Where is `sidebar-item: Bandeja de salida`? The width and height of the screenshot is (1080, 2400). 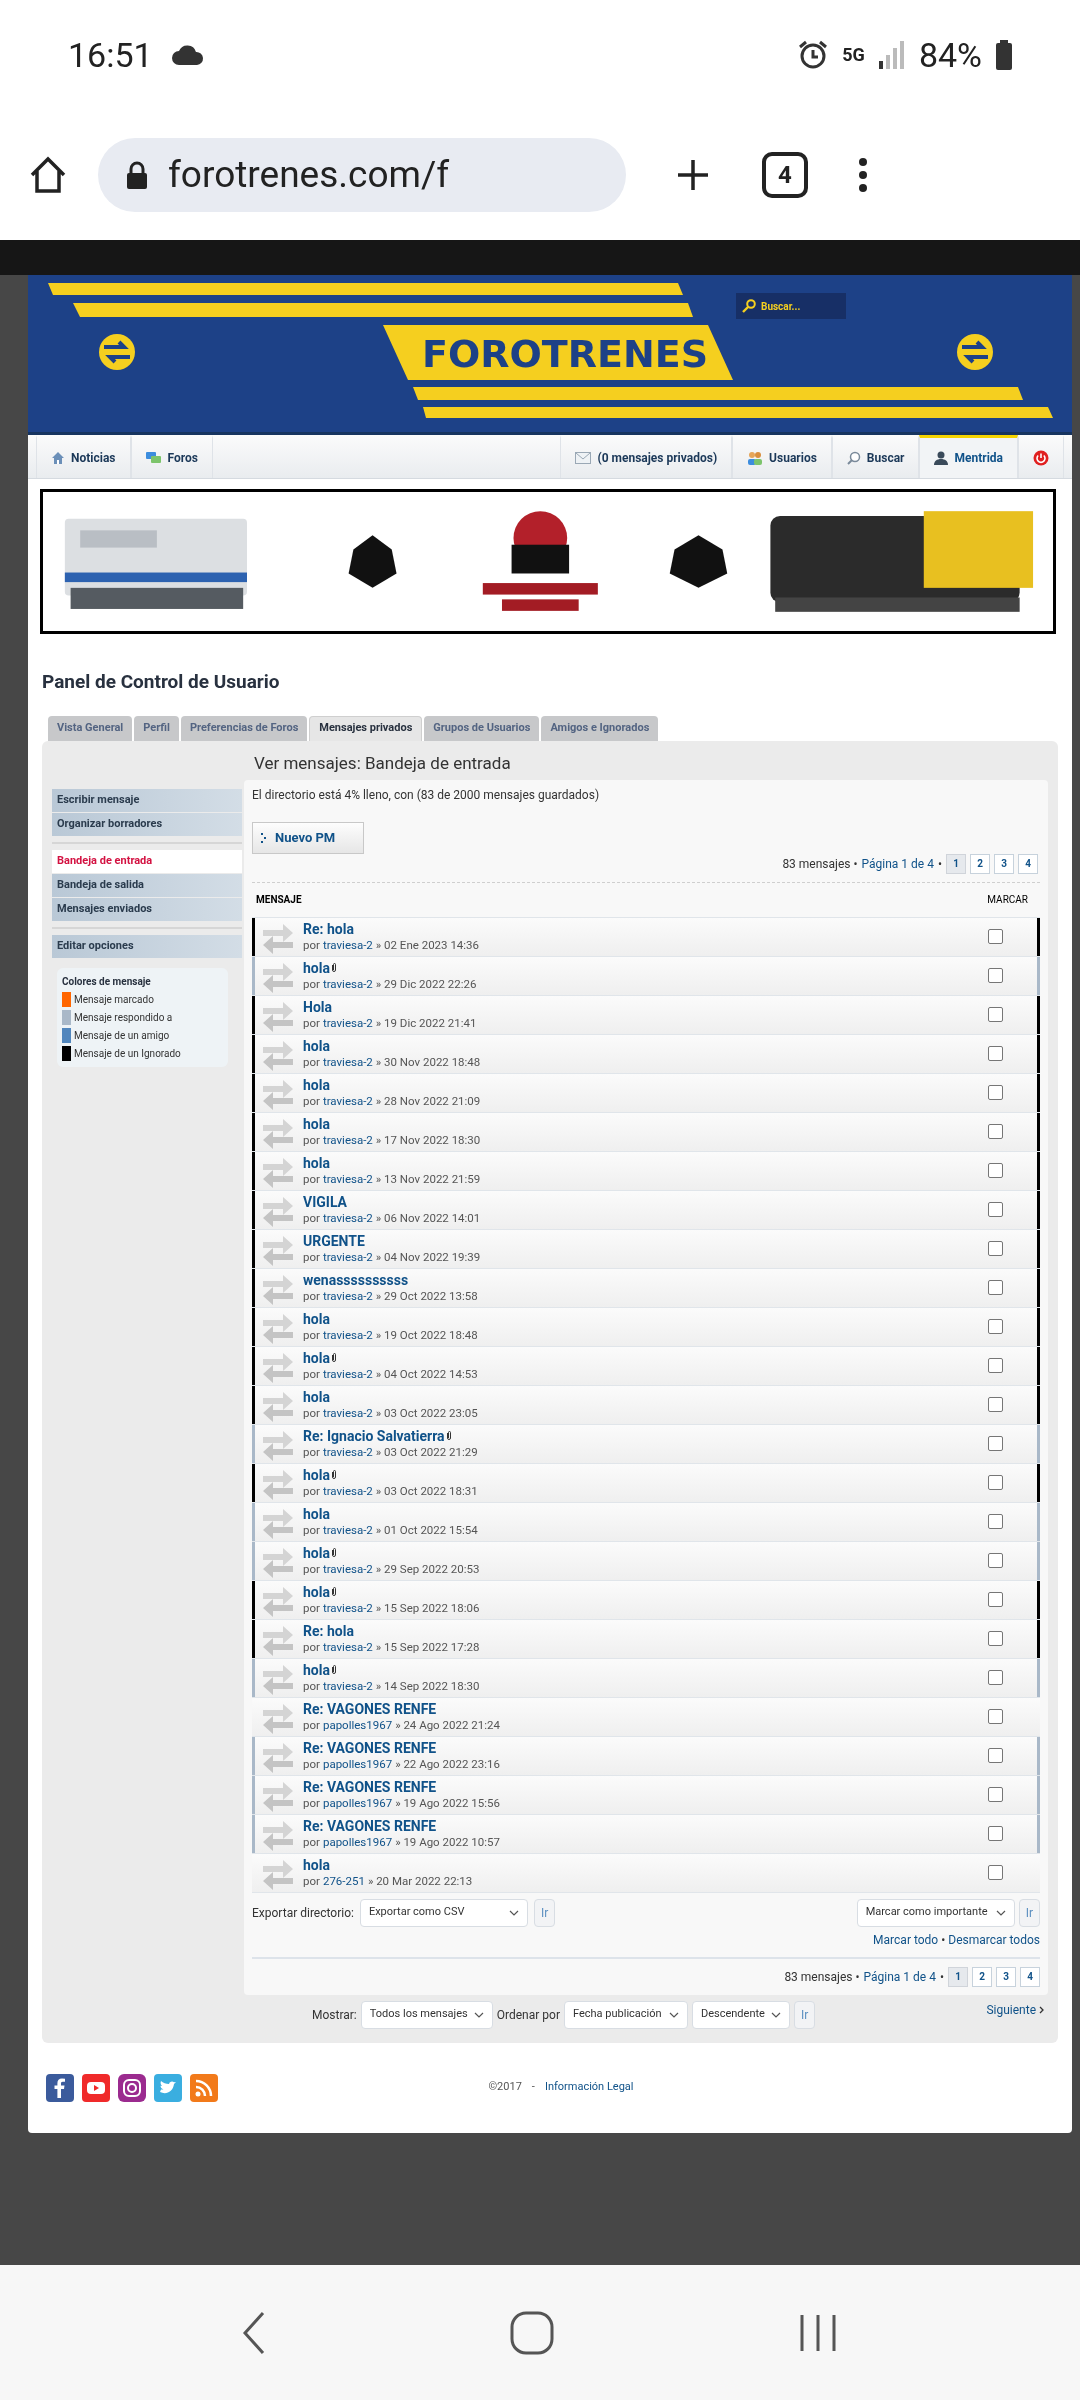
sidebar-item: Bandeja de salida is located at coordinates (147, 885).